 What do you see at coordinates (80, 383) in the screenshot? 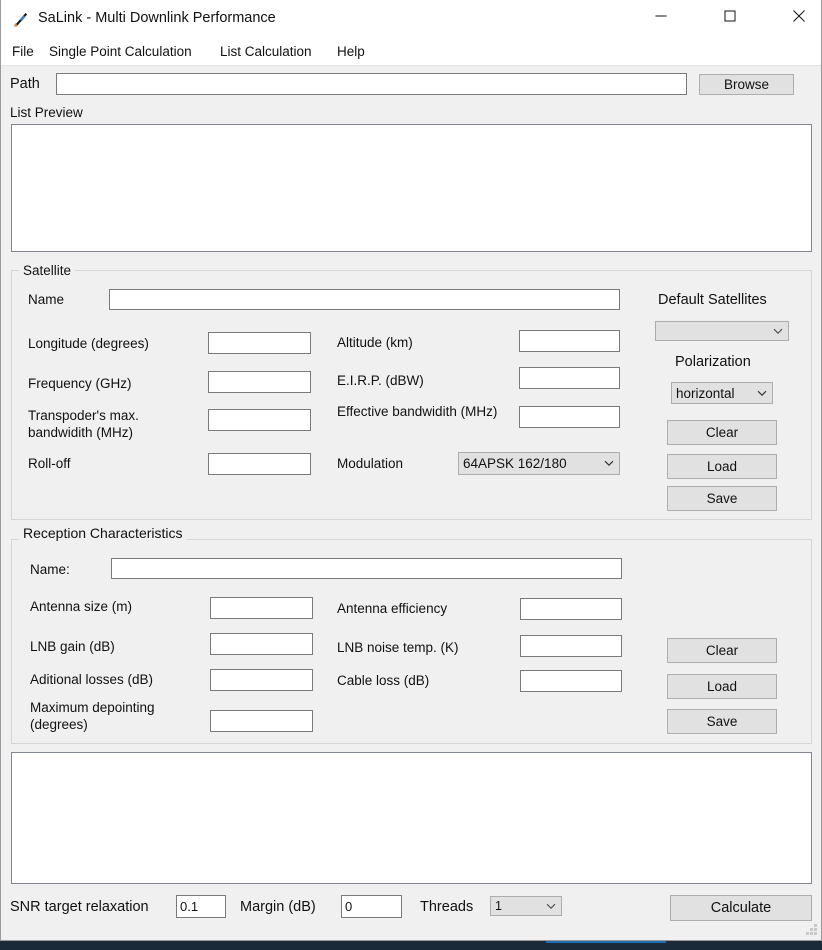
I see `frequency-label: Frequency (GHz)` at bounding box center [80, 383].